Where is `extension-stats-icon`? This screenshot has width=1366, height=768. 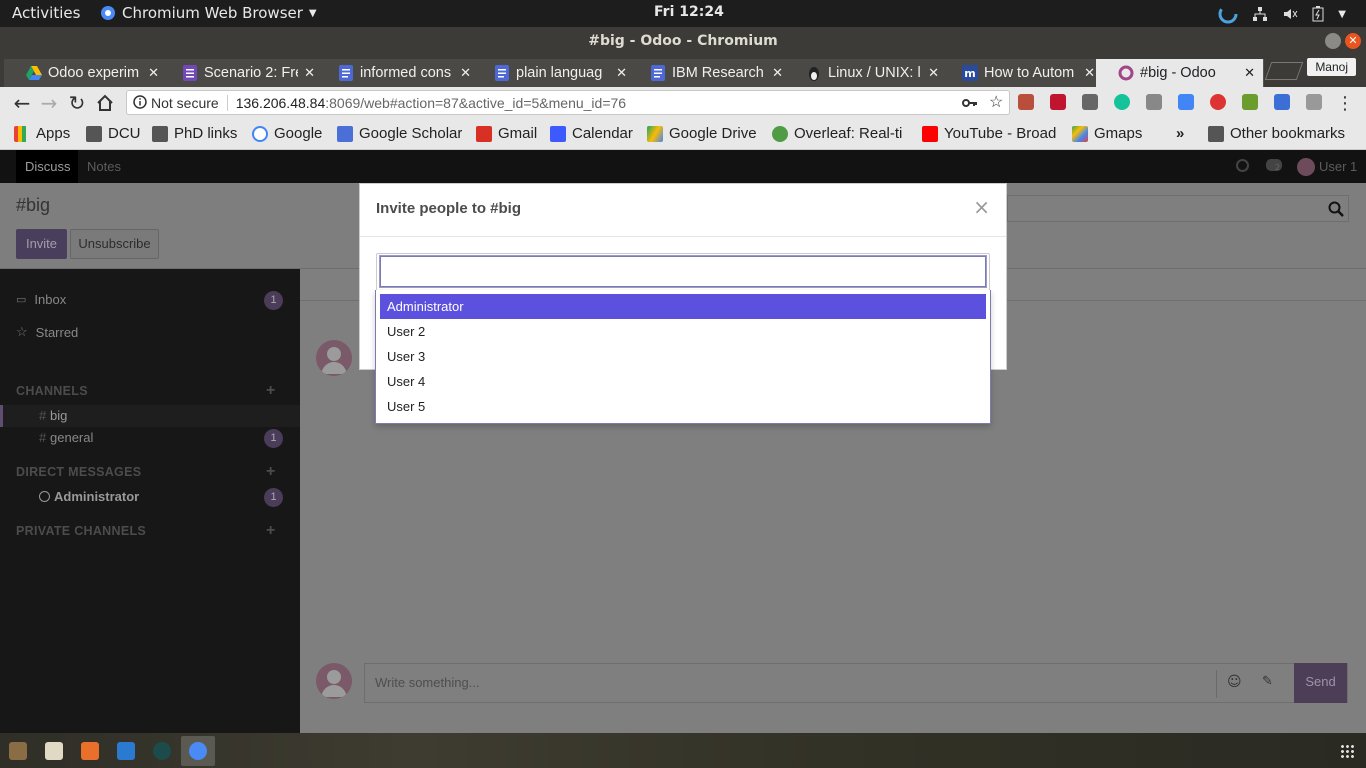 extension-stats-icon is located at coordinates (1250, 102).